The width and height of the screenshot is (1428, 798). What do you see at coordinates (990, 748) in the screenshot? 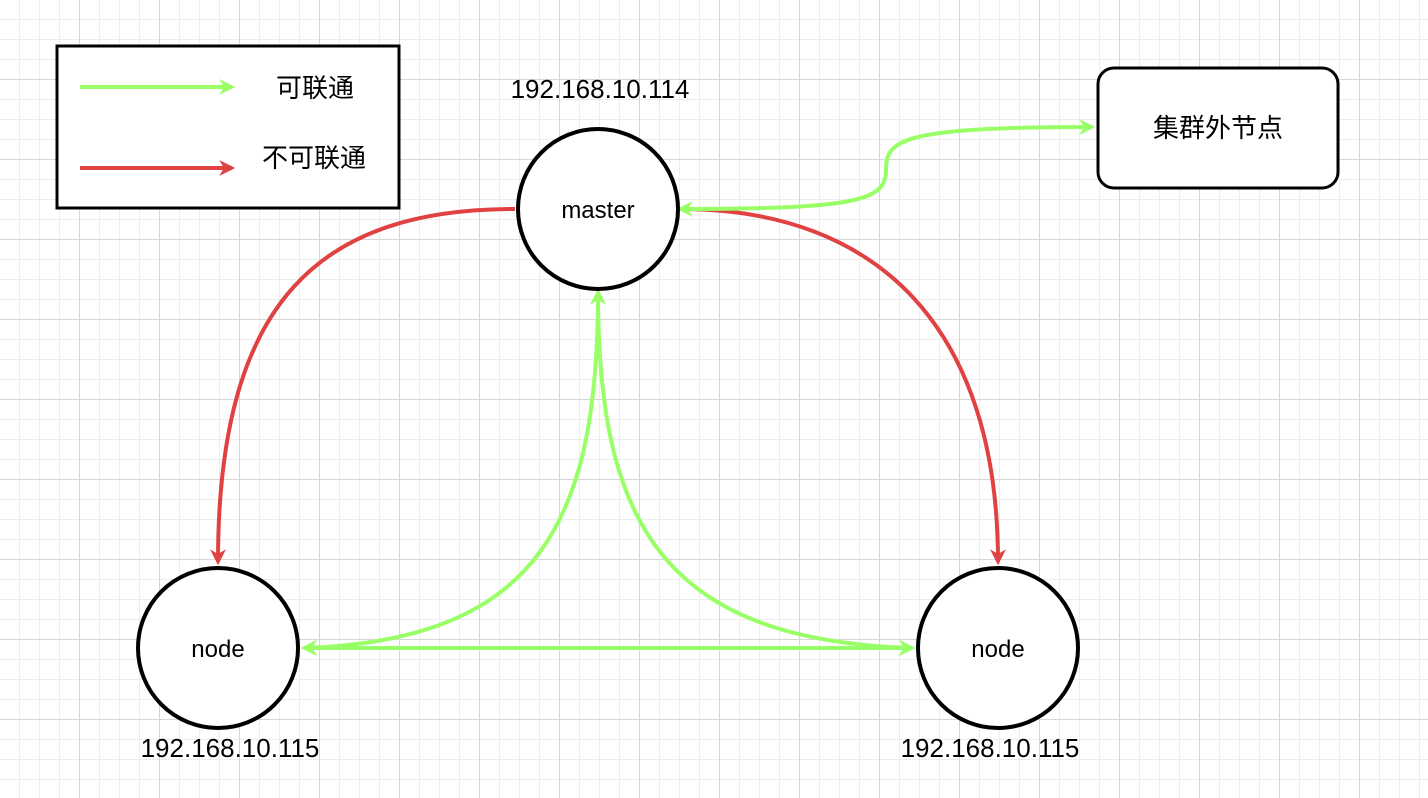
I see `right-node-ip: 192.168.10.115` at bounding box center [990, 748].